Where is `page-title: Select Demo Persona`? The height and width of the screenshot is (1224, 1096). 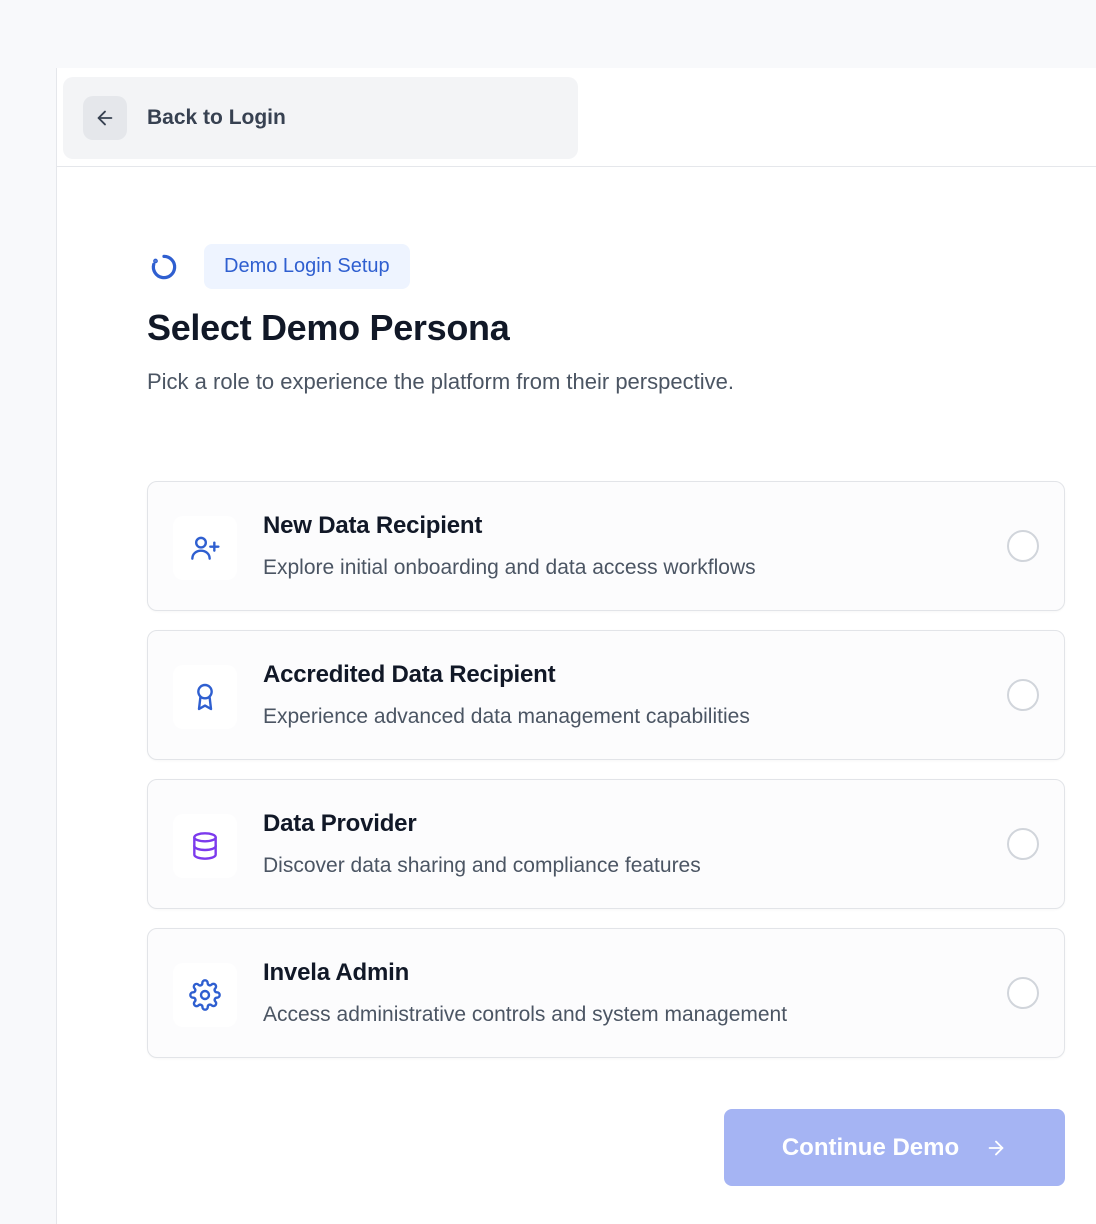
page-title: Select Demo Persona is located at coordinates (328, 327).